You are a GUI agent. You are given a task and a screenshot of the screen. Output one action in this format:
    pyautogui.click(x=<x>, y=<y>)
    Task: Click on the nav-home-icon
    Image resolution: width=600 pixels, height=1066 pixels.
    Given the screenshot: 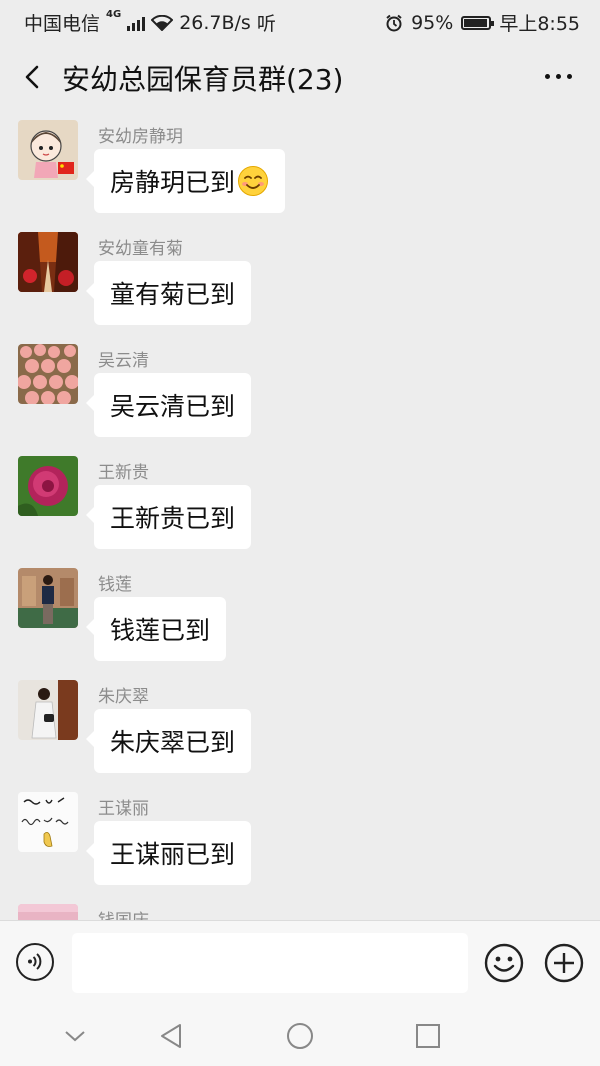 What is the action you would take?
    pyautogui.click(x=300, y=1036)
    